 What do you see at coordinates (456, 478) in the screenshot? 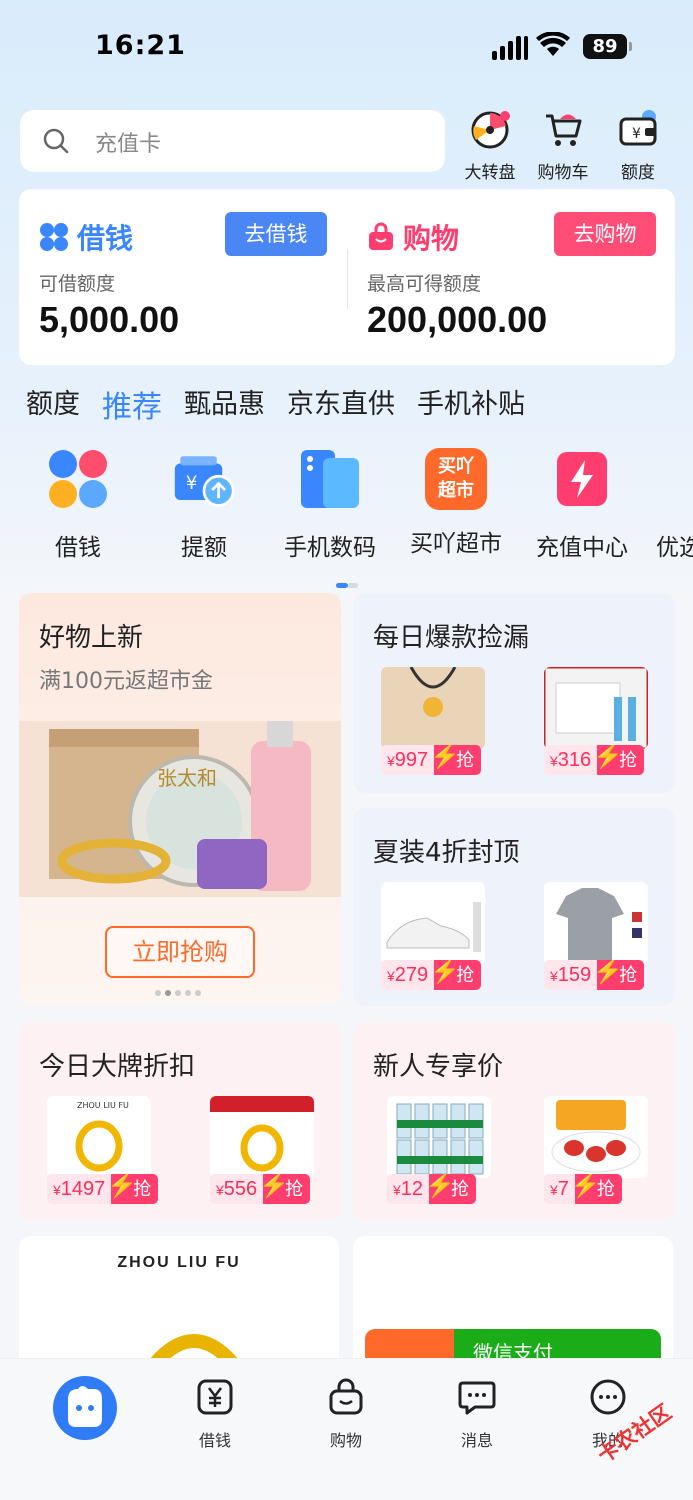
I see `supermarket-badge-text: 买吖超市` at bounding box center [456, 478].